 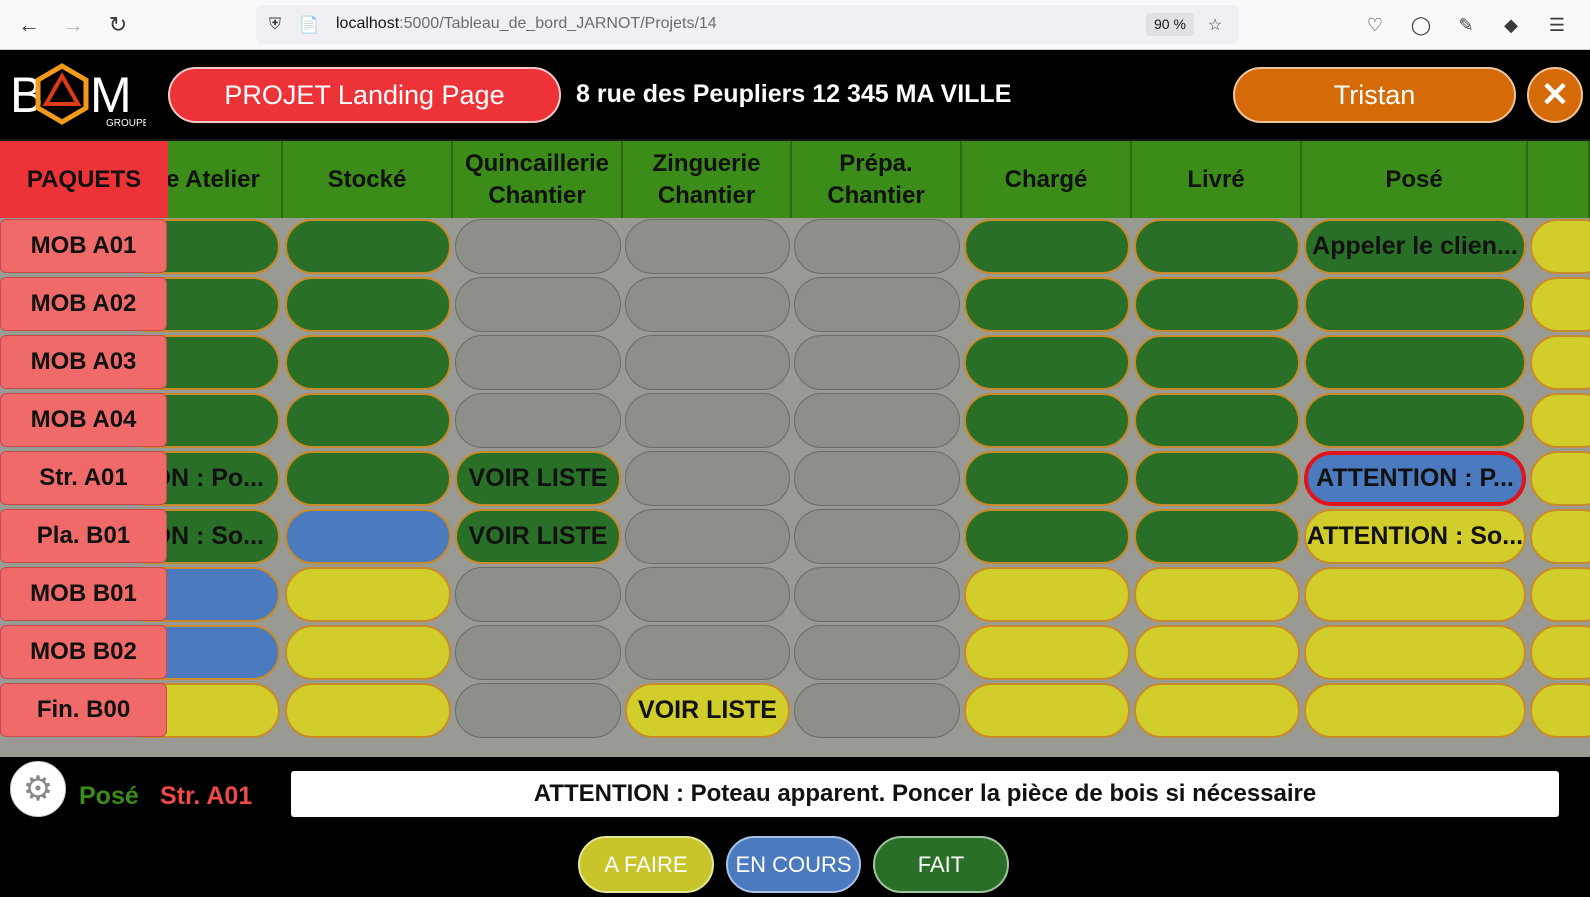 What do you see at coordinates (83, 362) in the screenshot?
I see `package-label: MOB A03` at bounding box center [83, 362].